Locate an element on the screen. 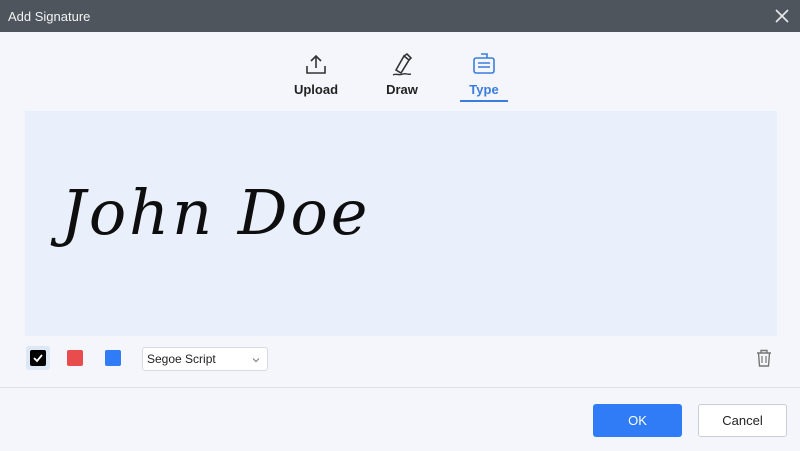 Image resolution: width=800 pixels, height=451 pixels. color-swatch-black is located at coordinates (38, 358).